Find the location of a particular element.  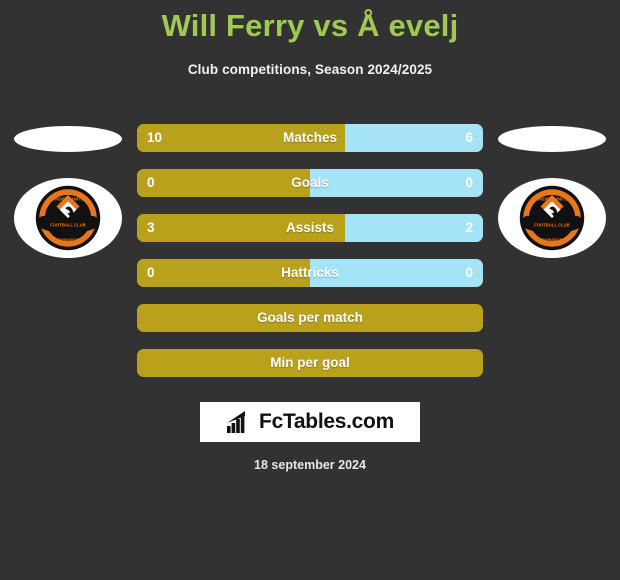

stat-label: Goals is located at coordinates (310, 182).